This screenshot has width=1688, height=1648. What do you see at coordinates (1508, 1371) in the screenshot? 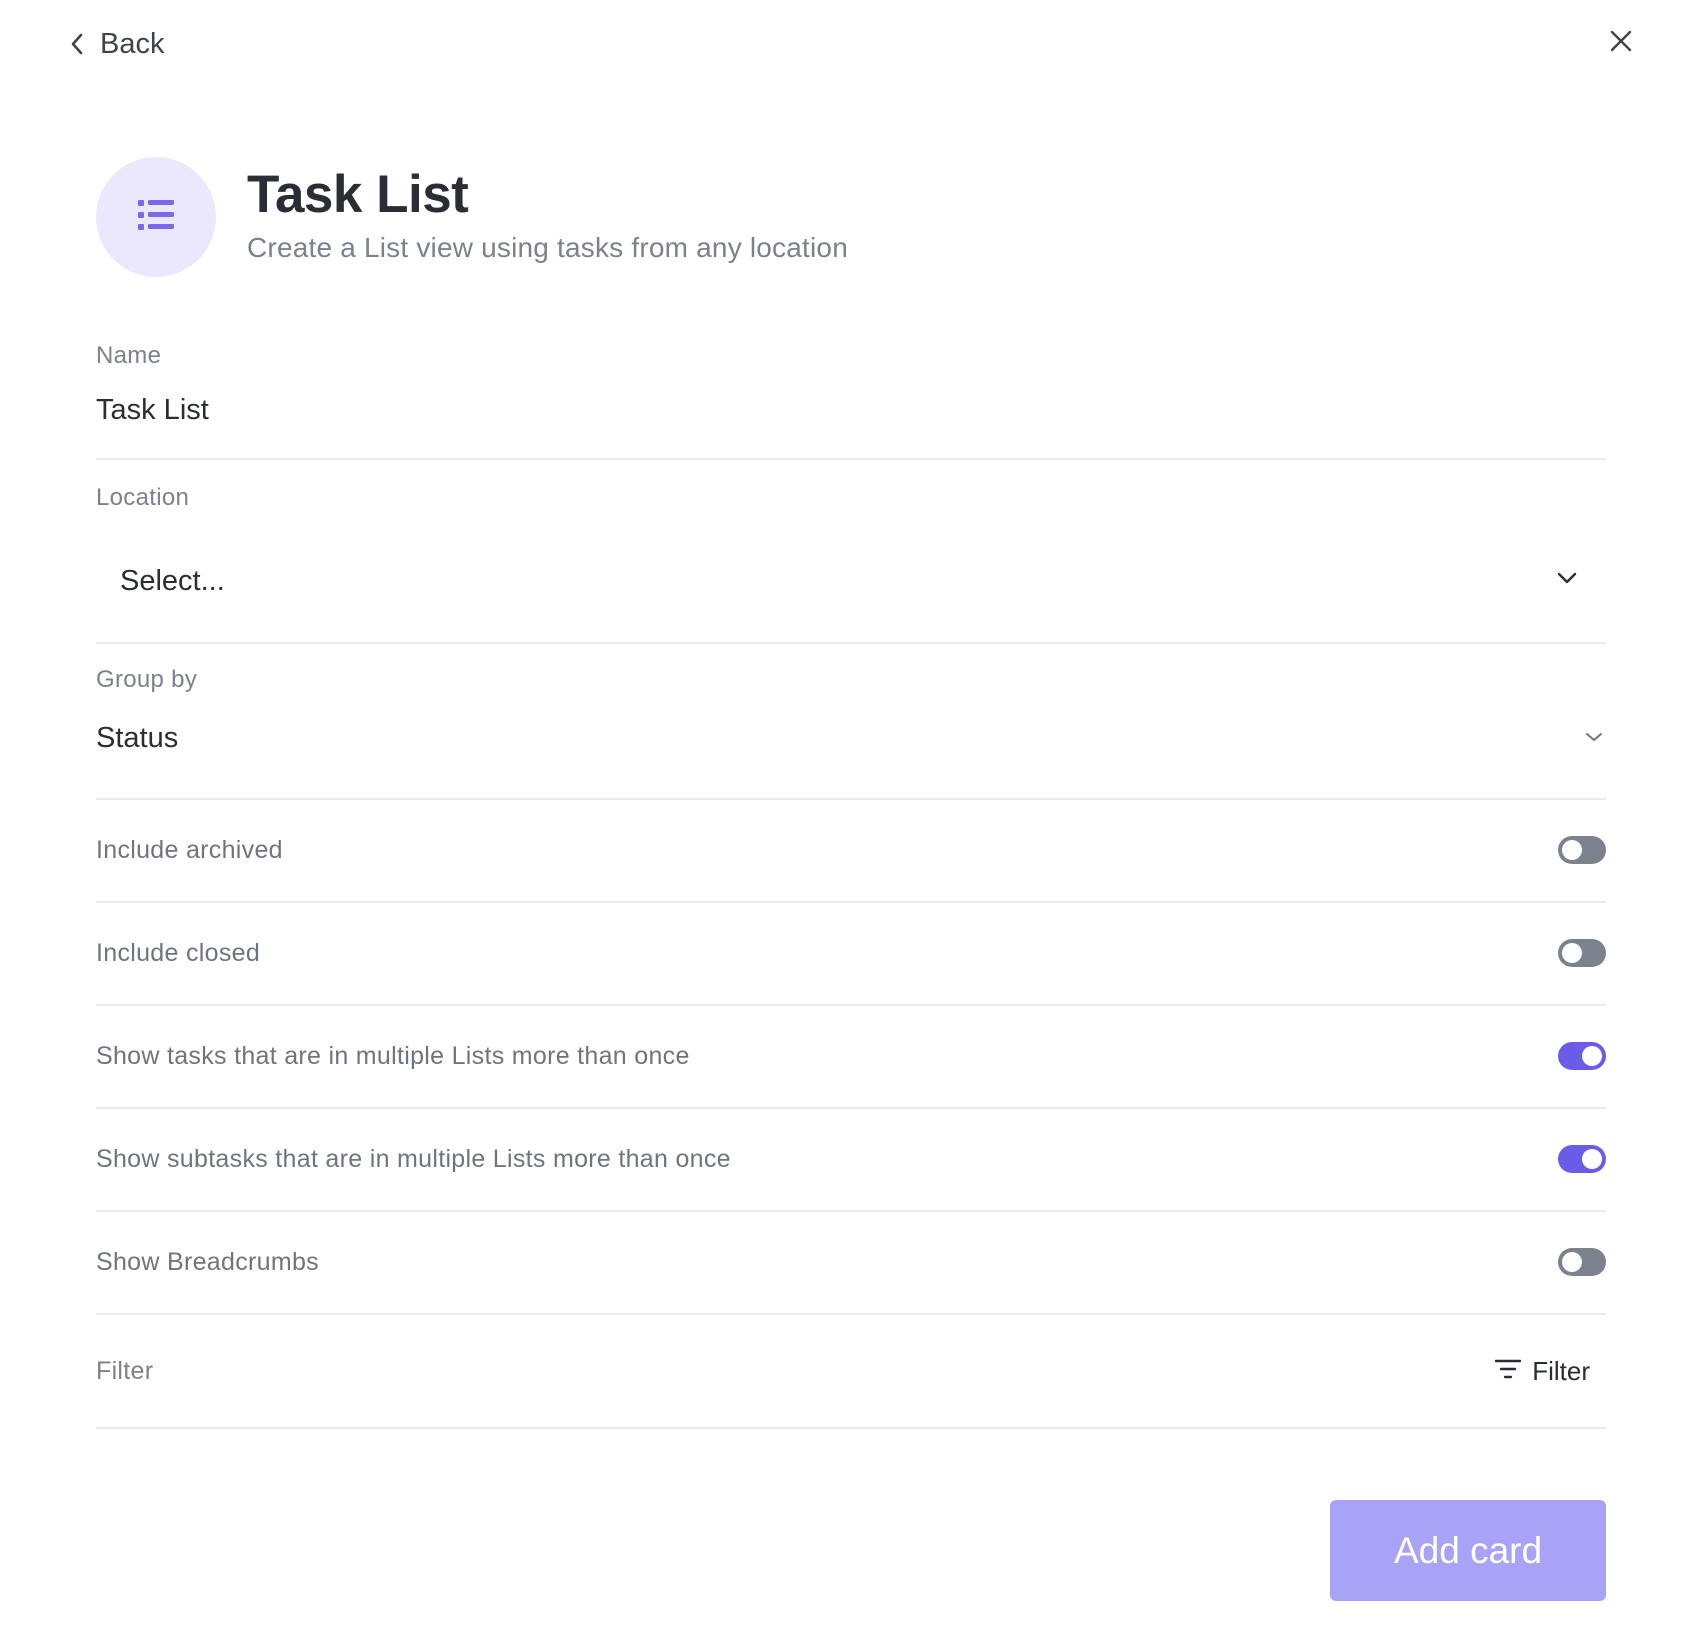
I see `filter-icon` at bounding box center [1508, 1371].